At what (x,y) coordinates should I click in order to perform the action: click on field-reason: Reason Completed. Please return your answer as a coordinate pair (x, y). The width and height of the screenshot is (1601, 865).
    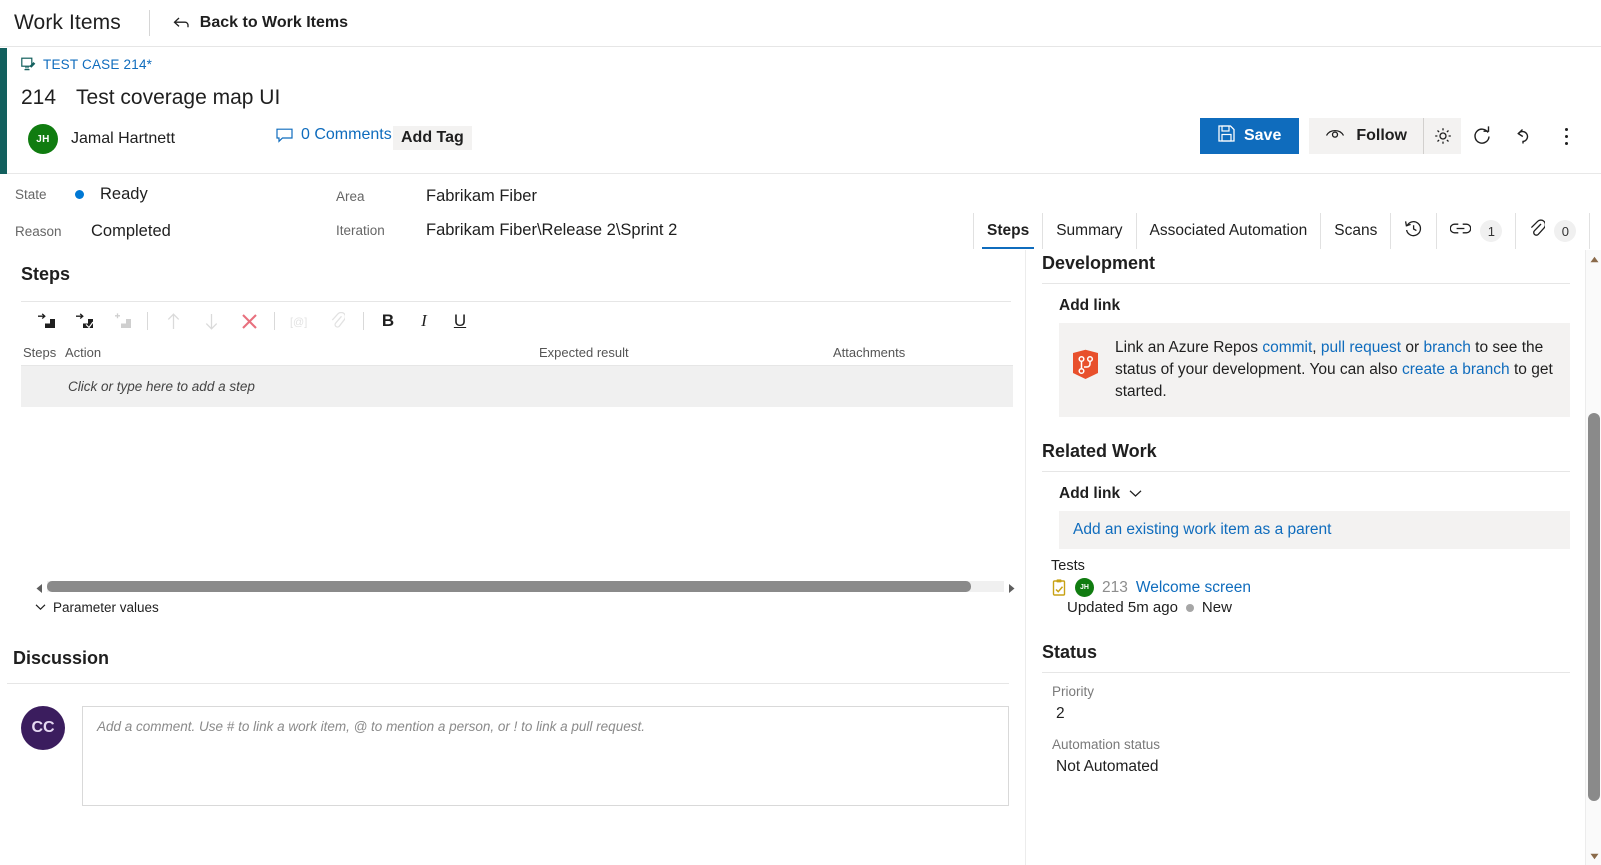
    Looking at the image, I should click on (93, 231).